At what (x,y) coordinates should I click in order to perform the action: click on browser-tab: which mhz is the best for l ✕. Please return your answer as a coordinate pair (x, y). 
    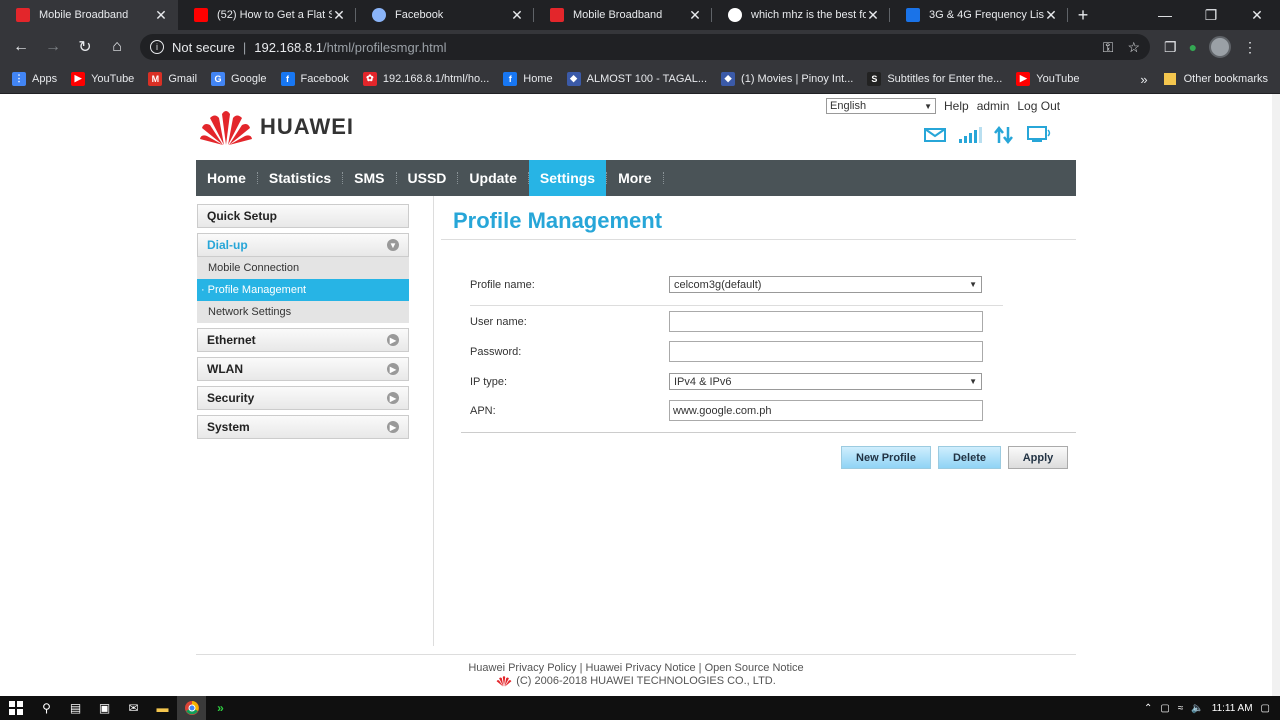
    Looking at the image, I should click on (801, 15).